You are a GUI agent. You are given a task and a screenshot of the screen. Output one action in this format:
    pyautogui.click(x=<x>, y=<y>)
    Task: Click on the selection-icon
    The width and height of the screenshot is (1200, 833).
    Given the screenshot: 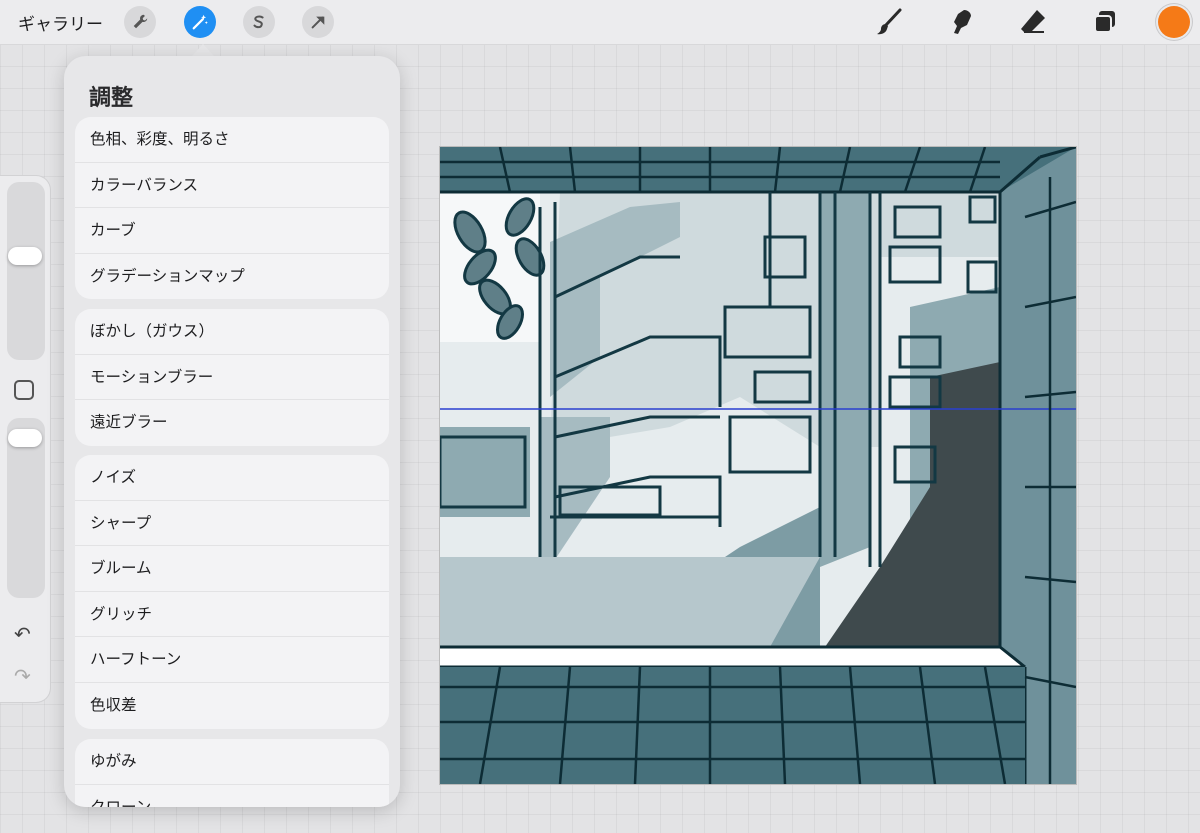 What is the action you would take?
    pyautogui.click(x=259, y=22)
    